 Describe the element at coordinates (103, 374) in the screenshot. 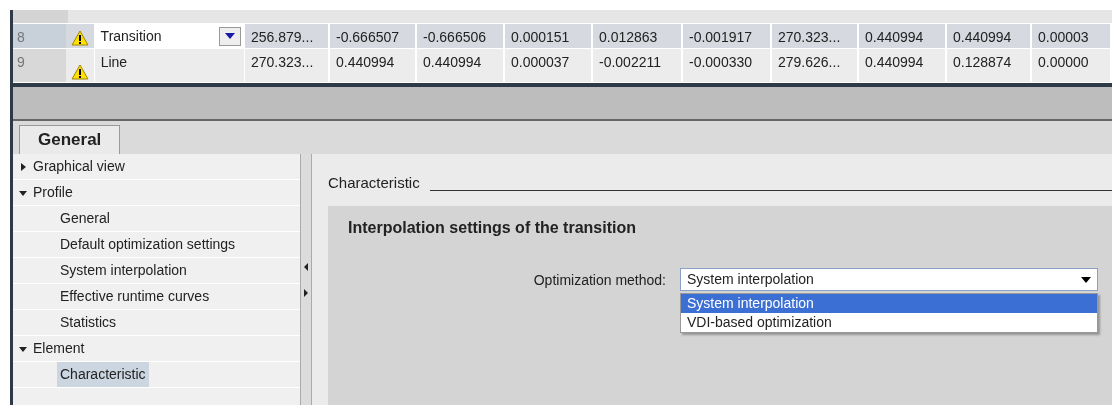

I see `tree-item: Characteristic` at that location.